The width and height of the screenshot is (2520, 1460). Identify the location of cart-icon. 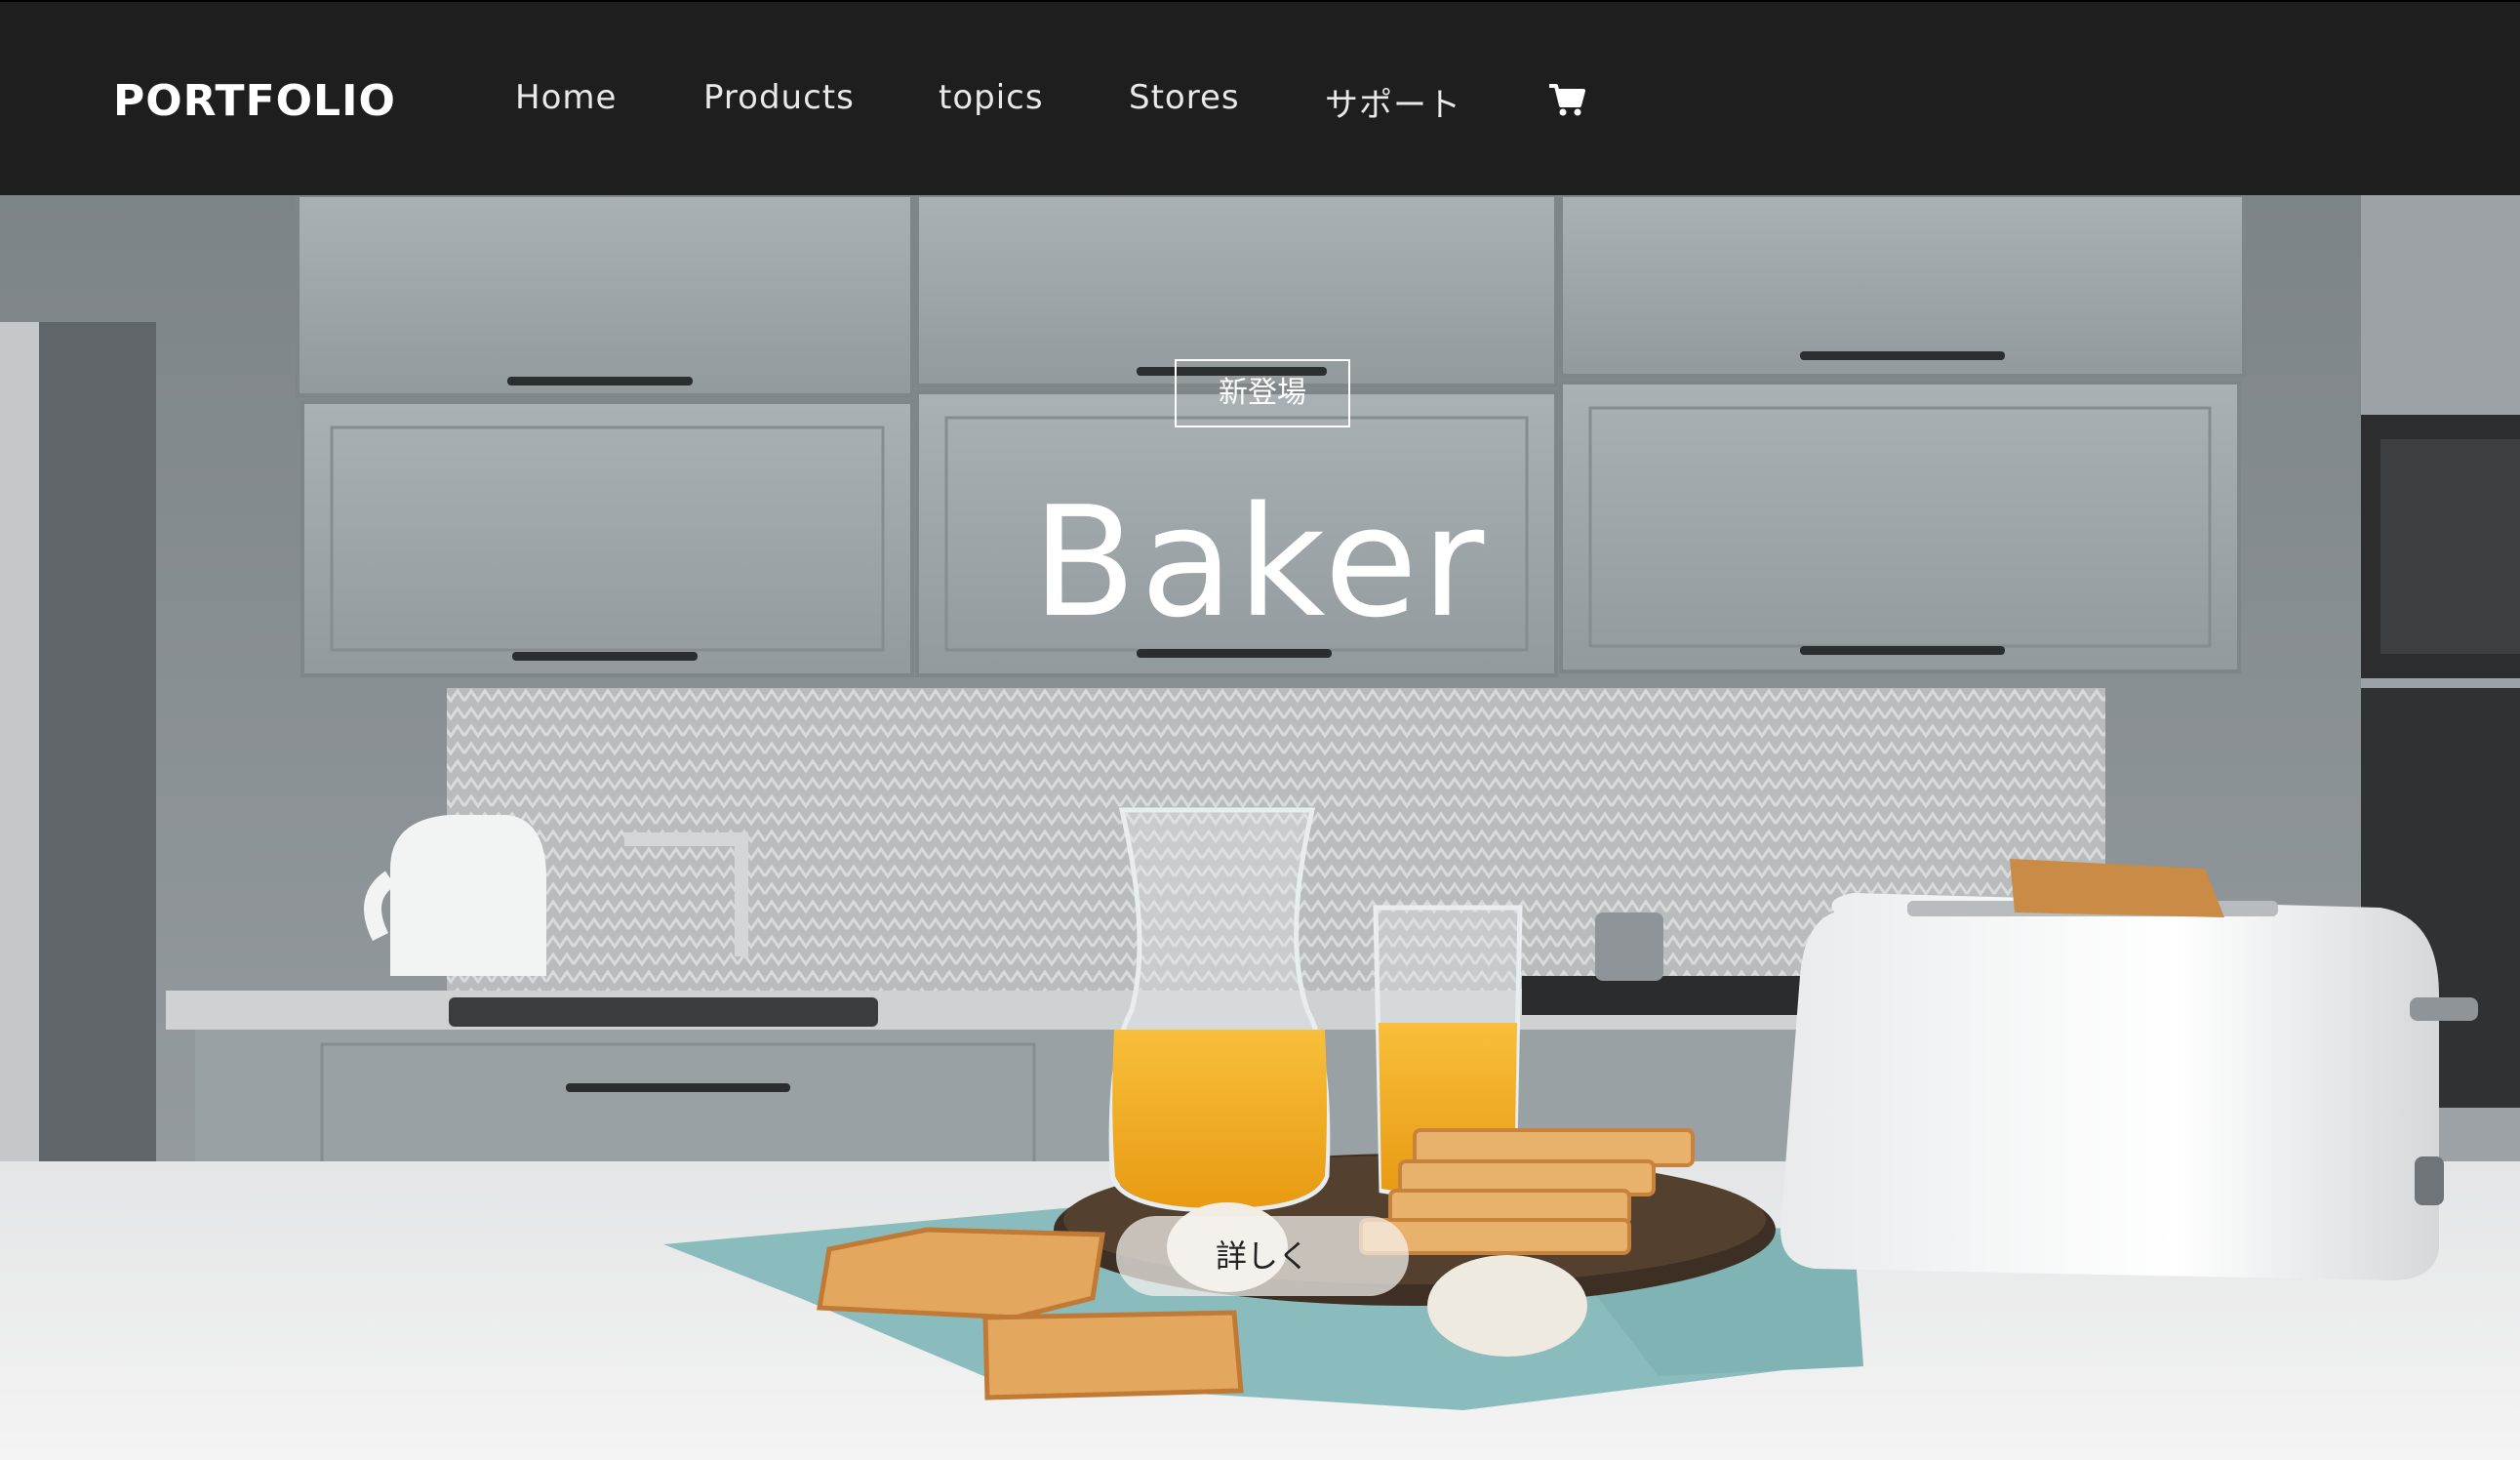
(1566, 99).